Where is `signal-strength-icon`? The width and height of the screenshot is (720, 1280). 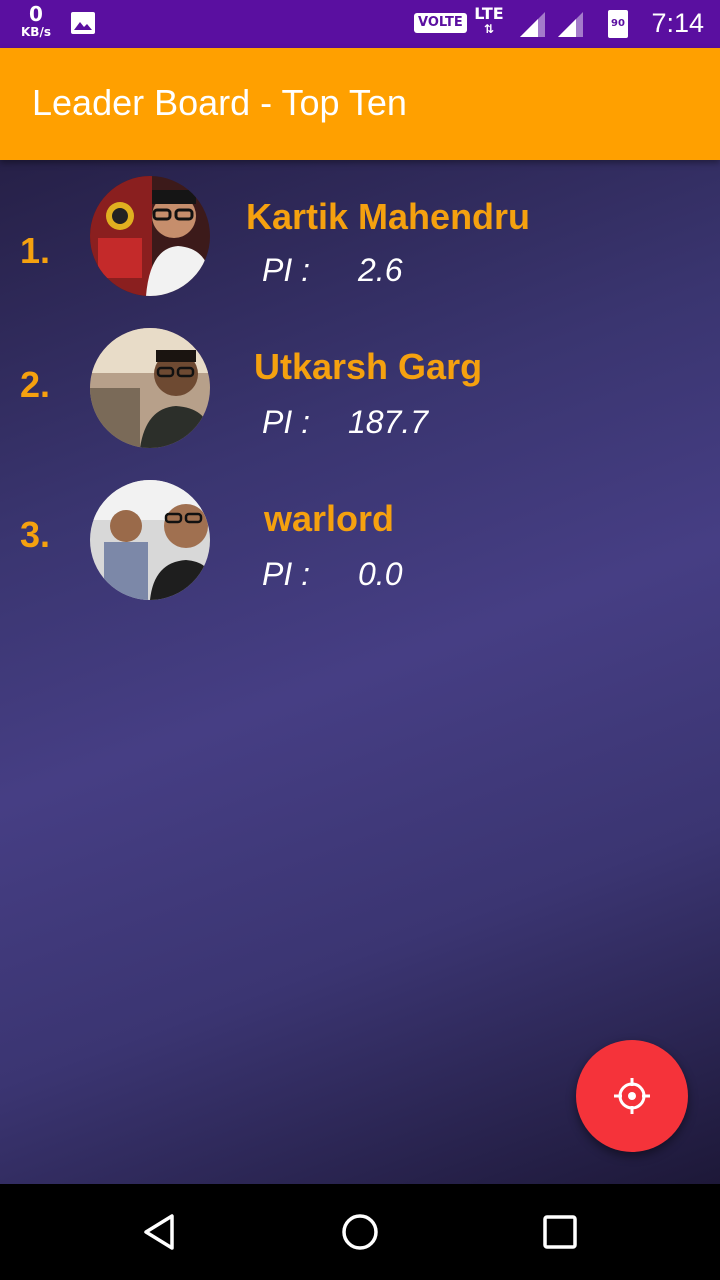
signal-strength-icon is located at coordinates (532, 24).